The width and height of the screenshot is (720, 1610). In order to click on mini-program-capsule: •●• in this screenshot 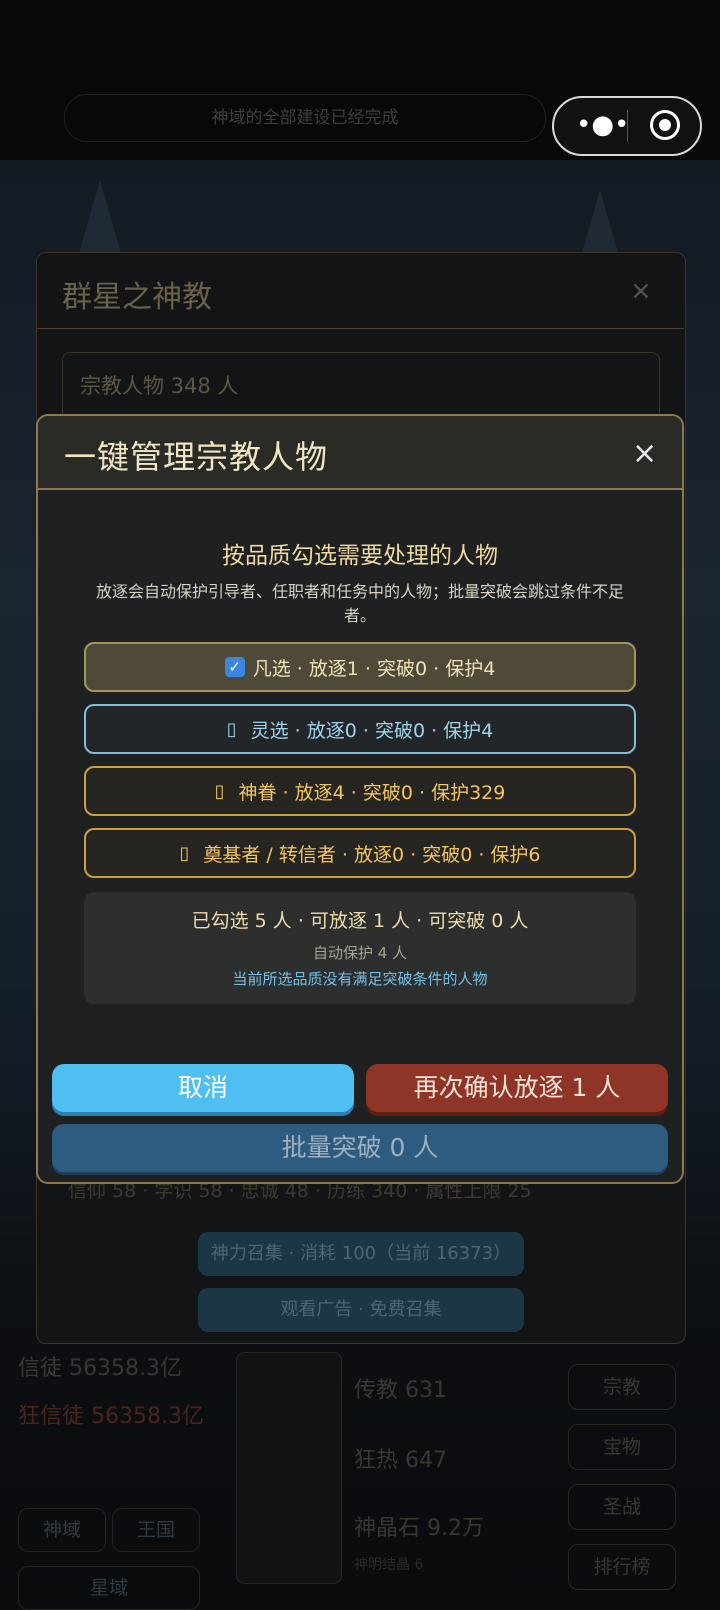, I will do `click(627, 126)`.